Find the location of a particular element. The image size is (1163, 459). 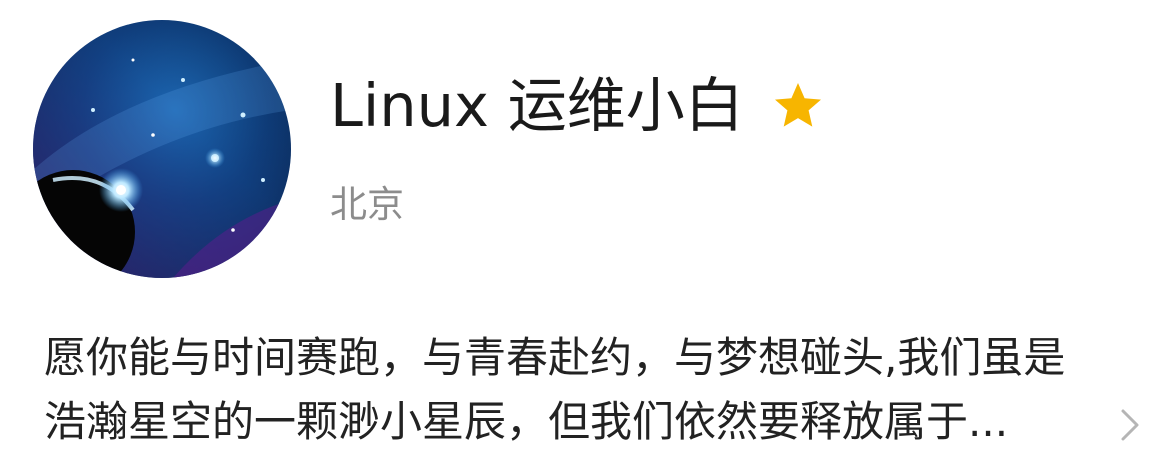

star-icon is located at coordinates (797, 105).